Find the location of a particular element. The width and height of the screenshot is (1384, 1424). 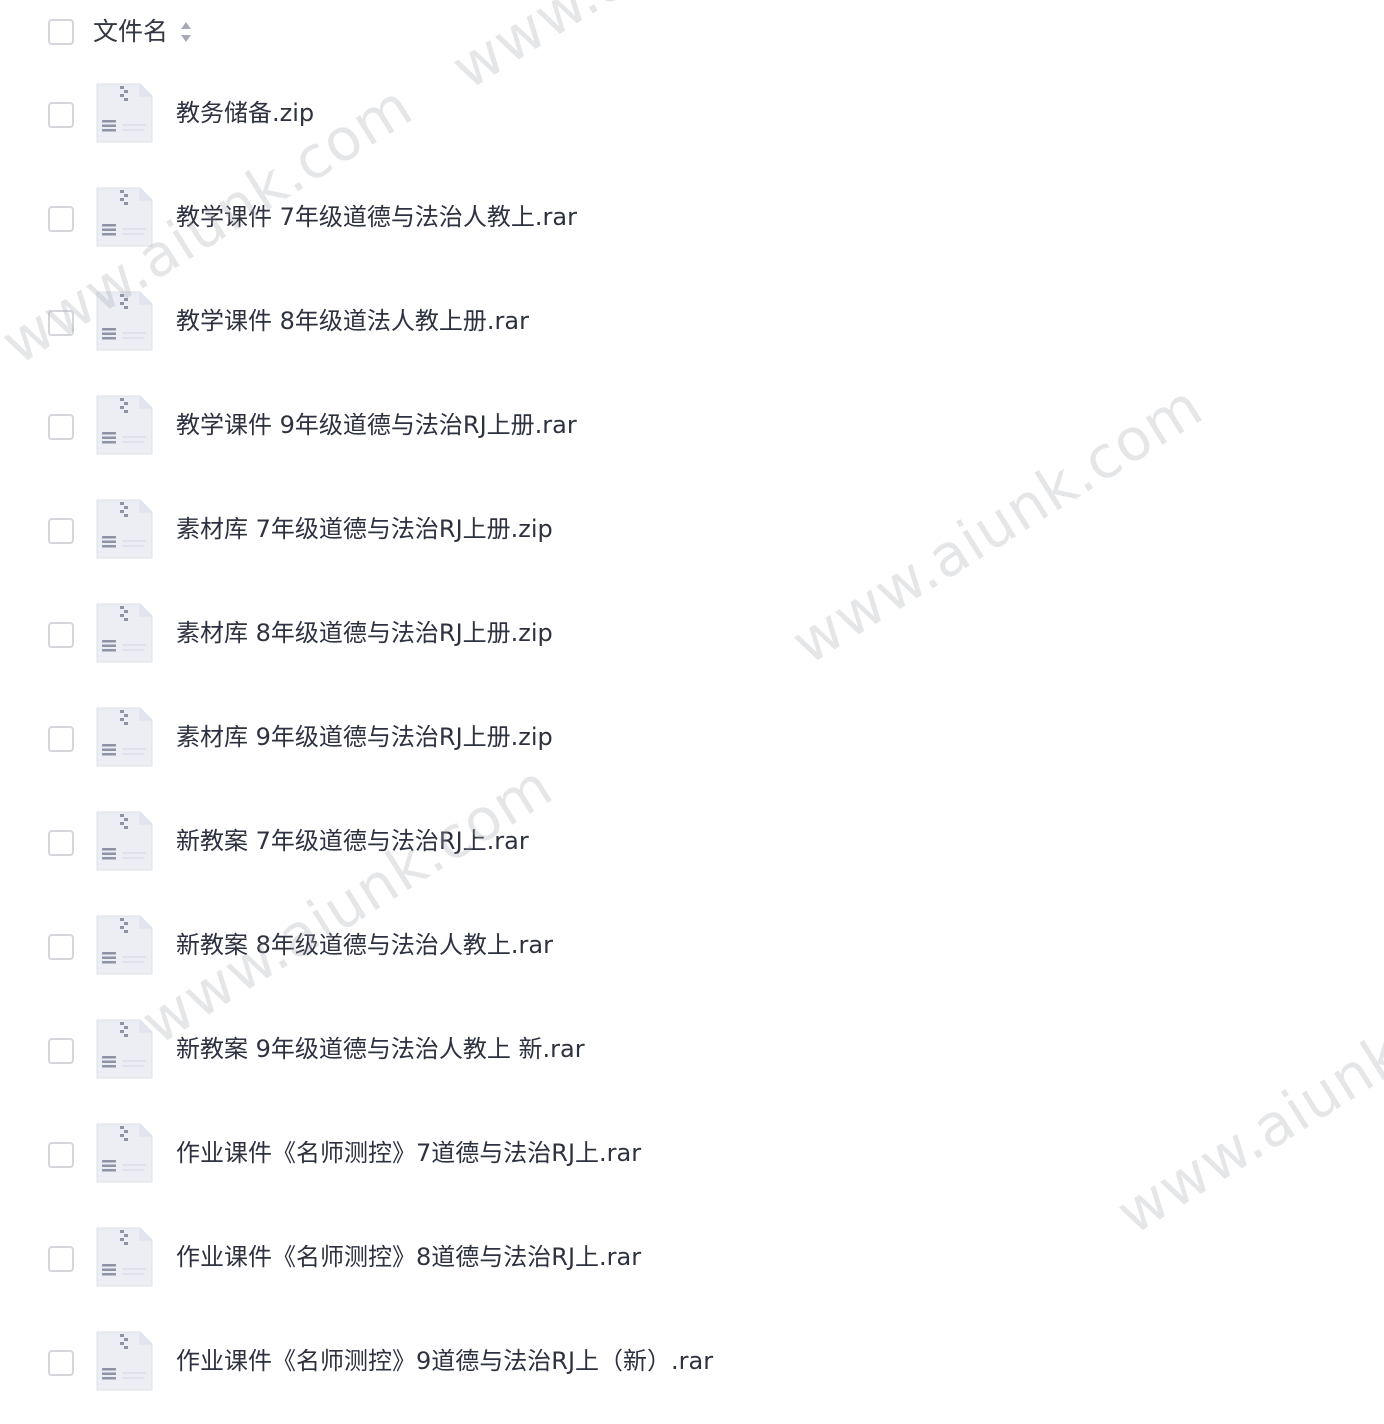

file-row: 素材库 7年级道德与法治RJ上册.zip is located at coordinates (692, 540).